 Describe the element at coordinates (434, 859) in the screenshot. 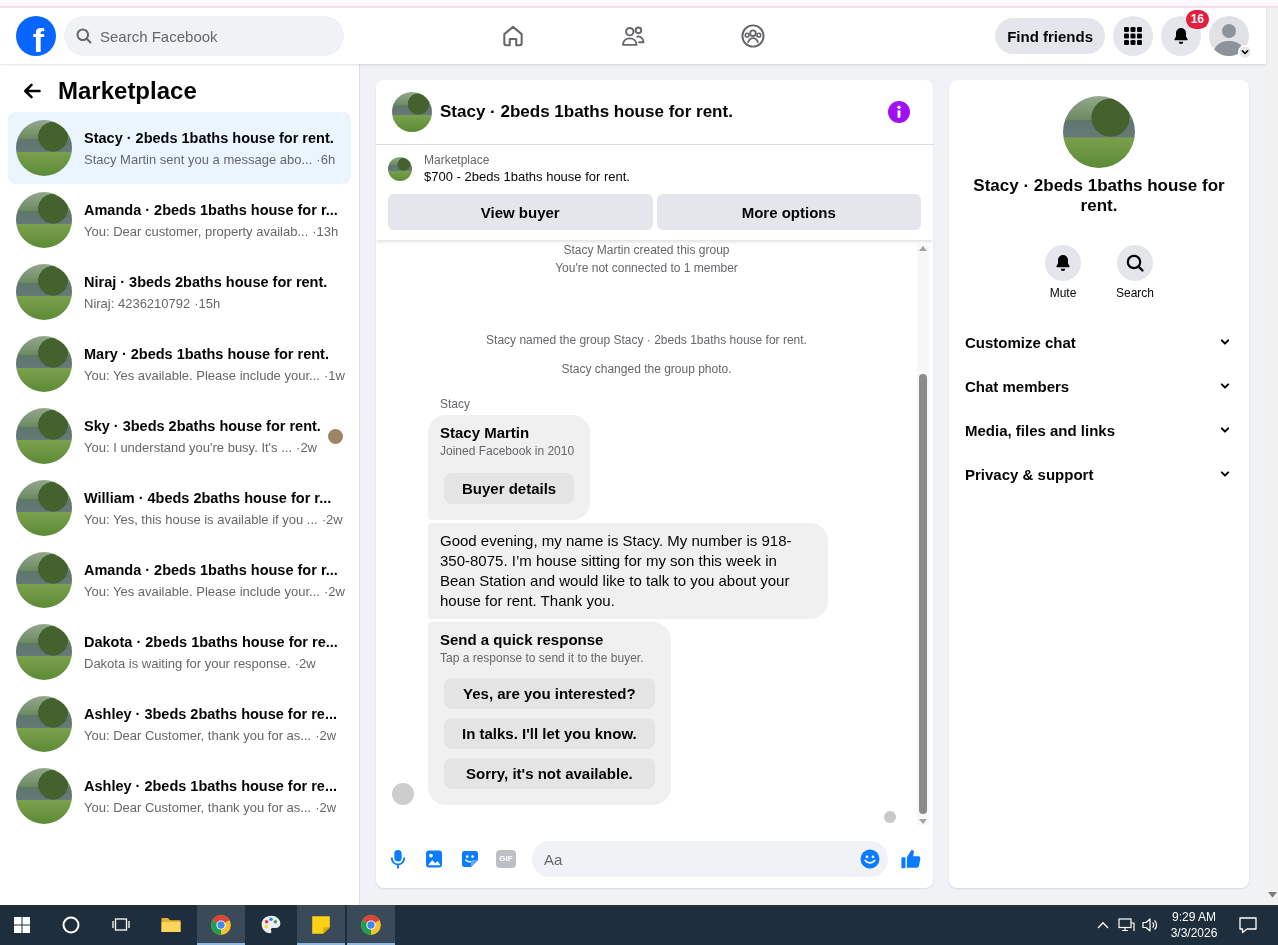

I see `image-icon` at that location.